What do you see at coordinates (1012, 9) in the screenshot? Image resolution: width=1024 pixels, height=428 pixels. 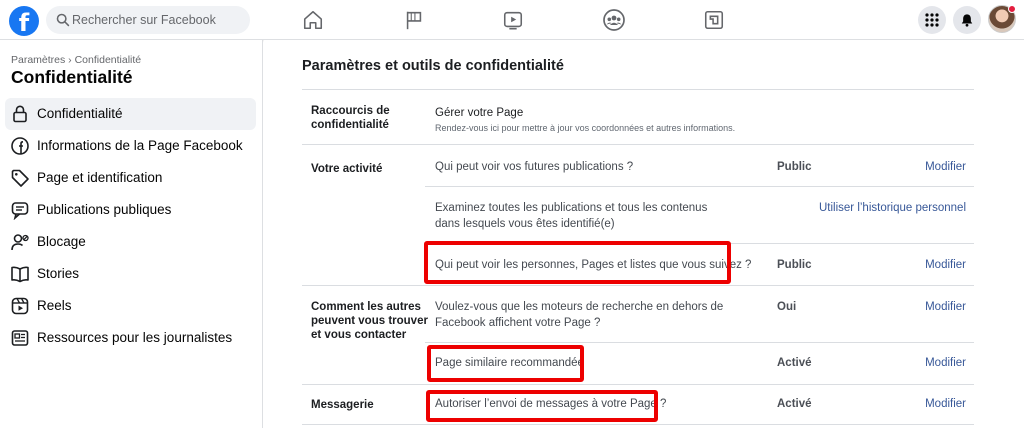 I see `notification-dot` at bounding box center [1012, 9].